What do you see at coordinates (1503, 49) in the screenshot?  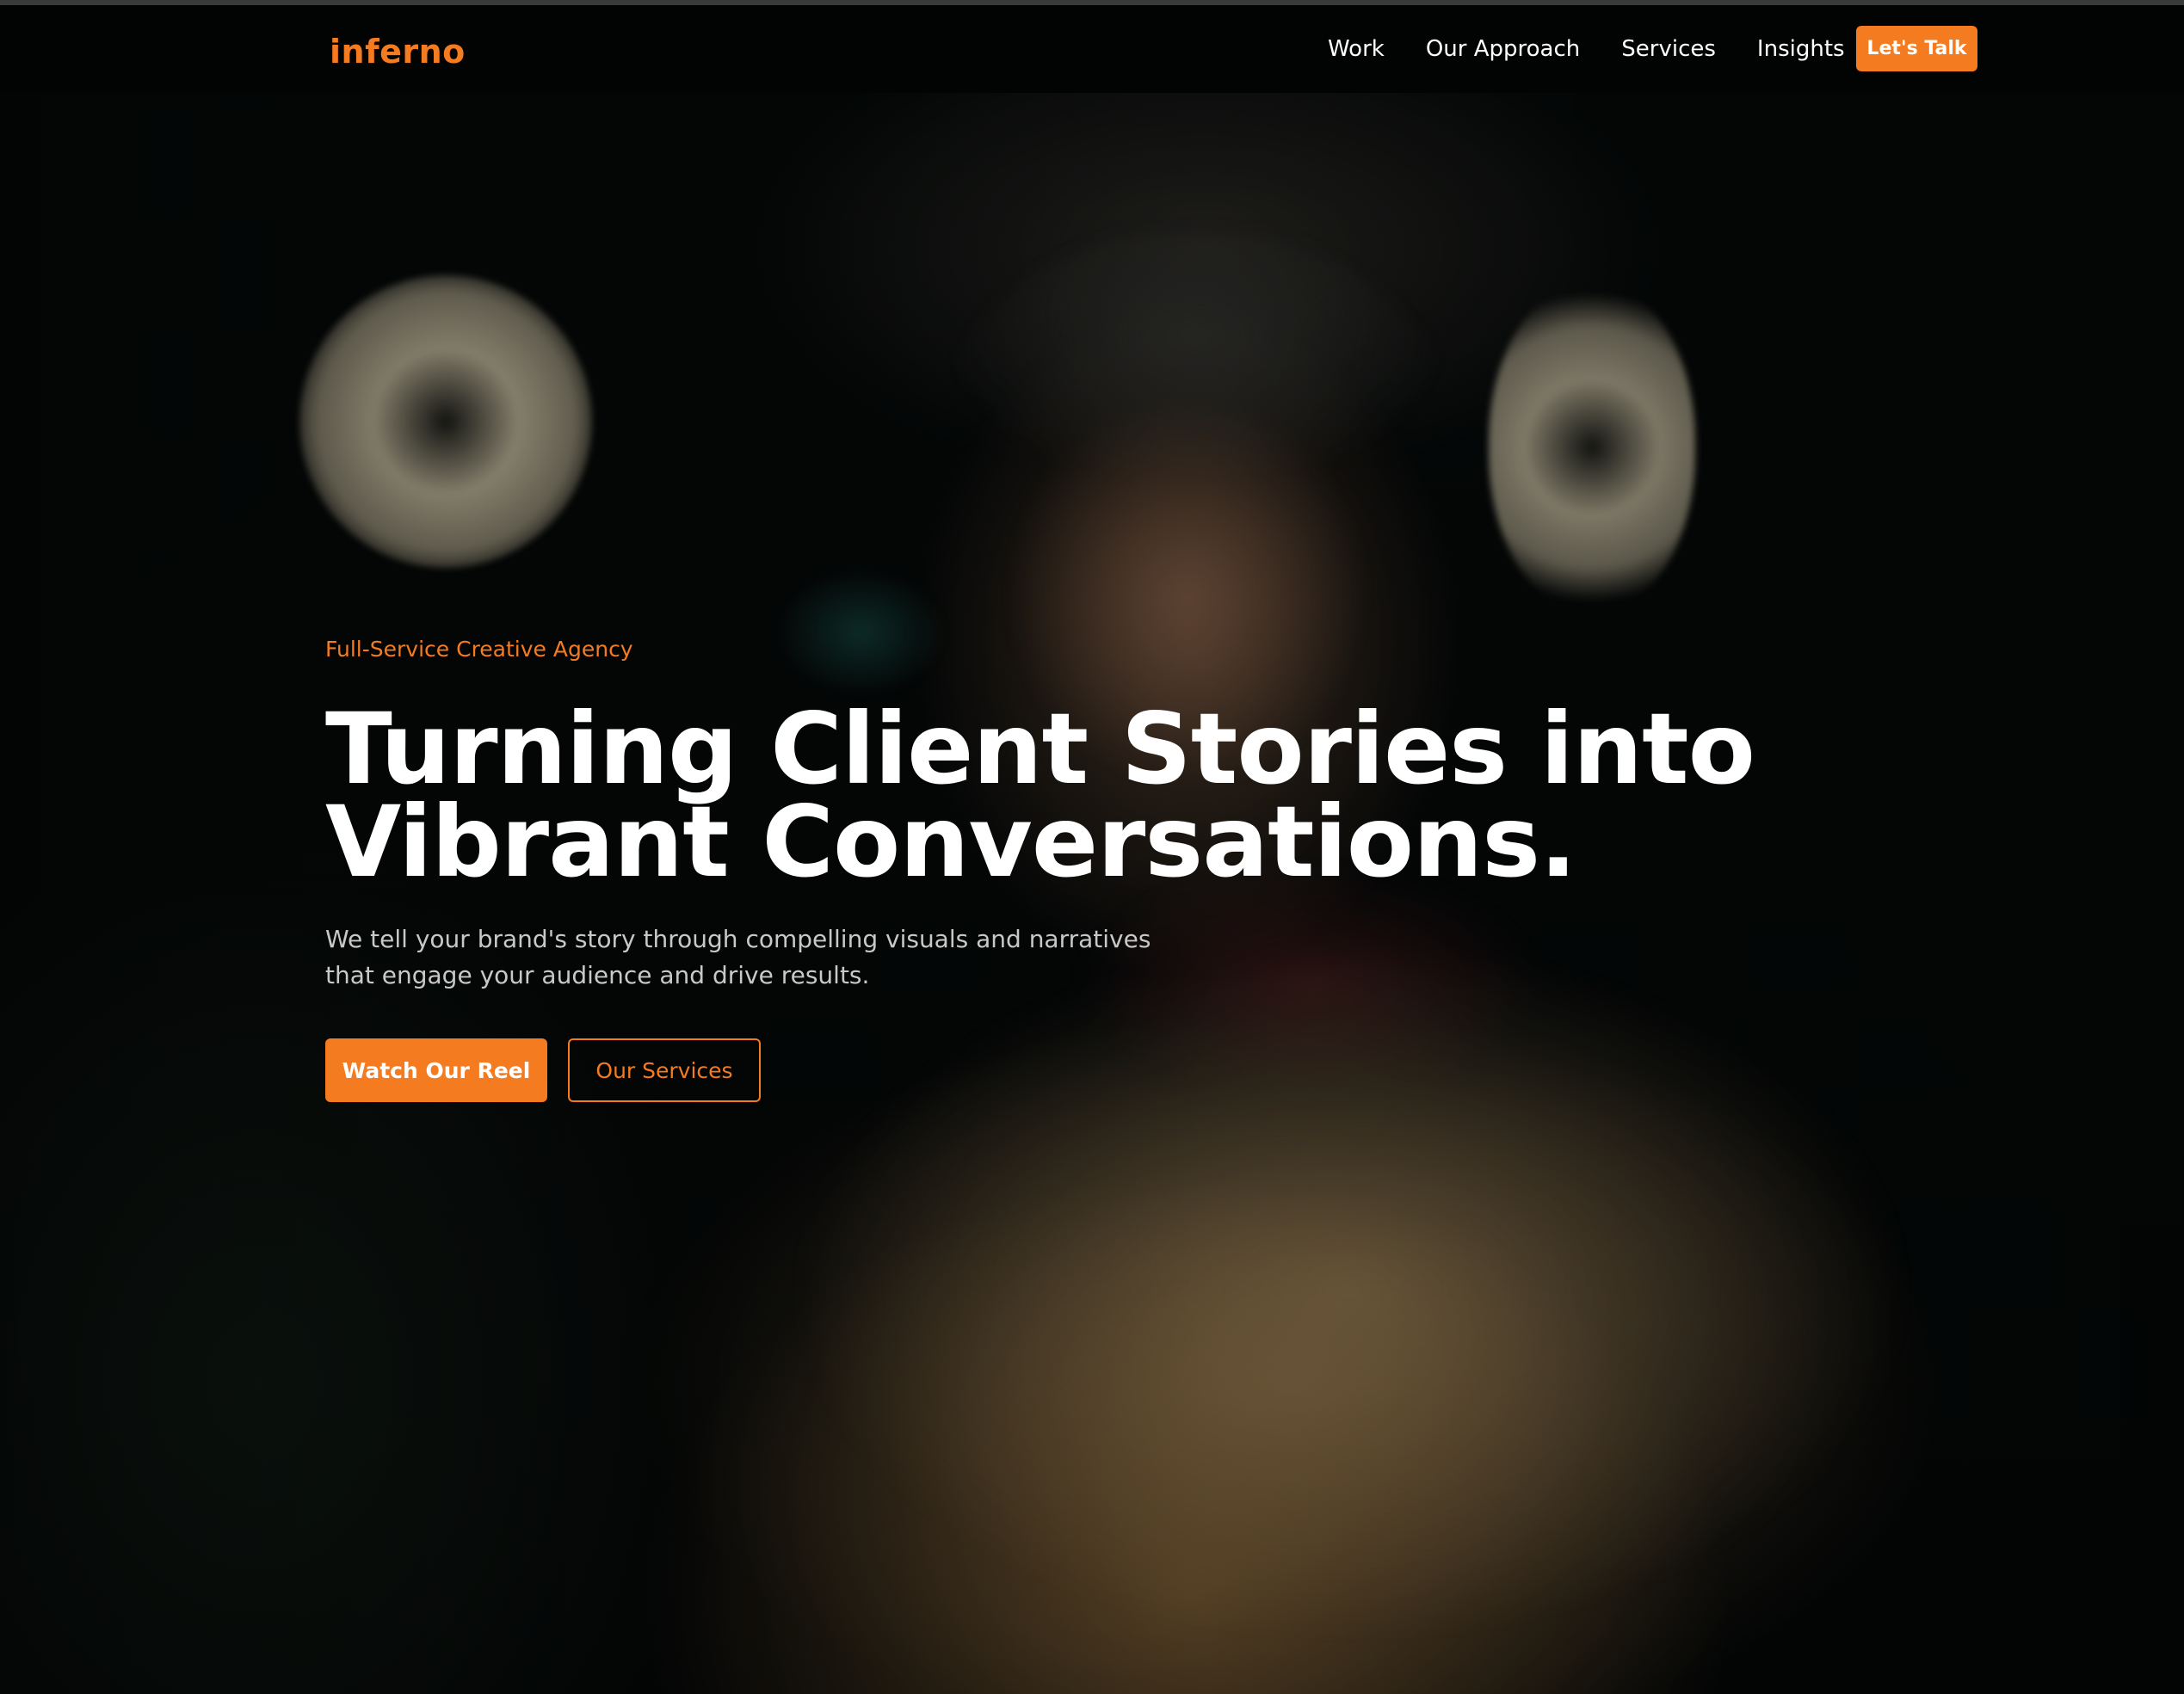 I see `nav-link-our-approach: Our Approach` at bounding box center [1503, 49].